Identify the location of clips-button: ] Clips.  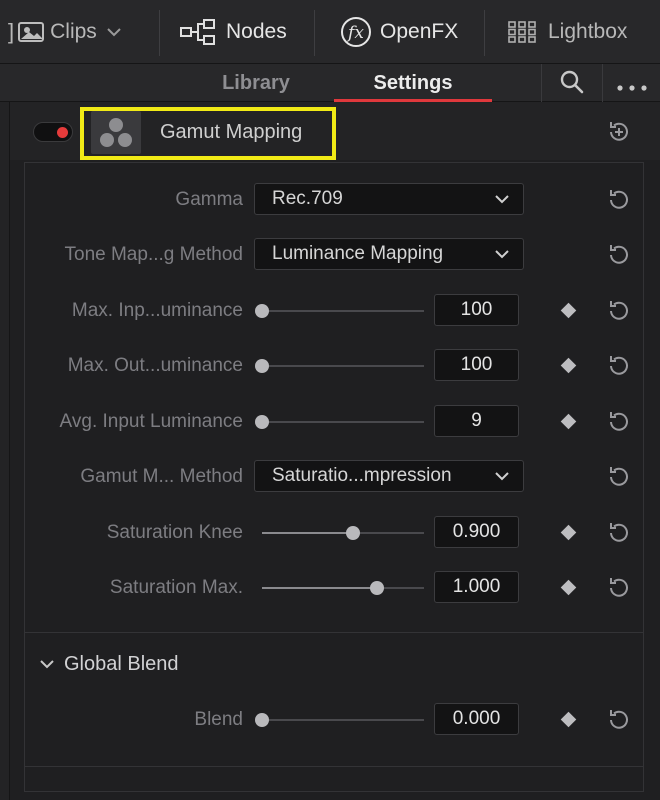
(64, 32).